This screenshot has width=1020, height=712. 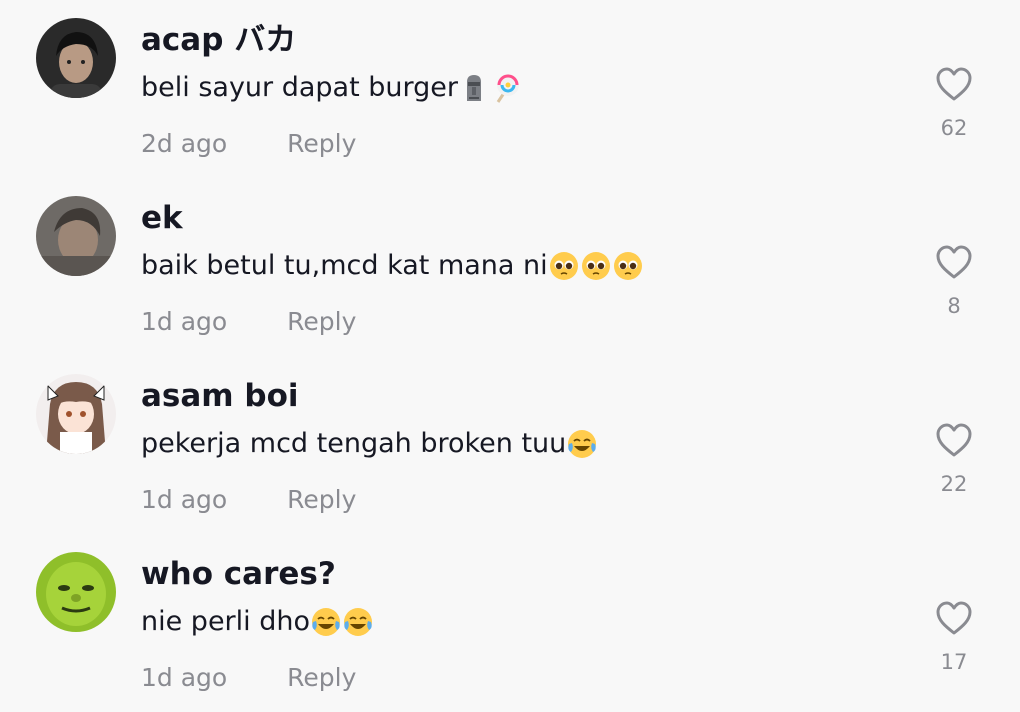 What do you see at coordinates (954, 128) in the screenshot?
I see `like-count: 62` at bounding box center [954, 128].